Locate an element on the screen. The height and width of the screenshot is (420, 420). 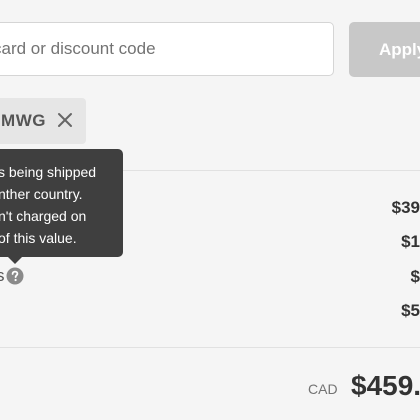
summary-divider-bottom is located at coordinates (210, 347).